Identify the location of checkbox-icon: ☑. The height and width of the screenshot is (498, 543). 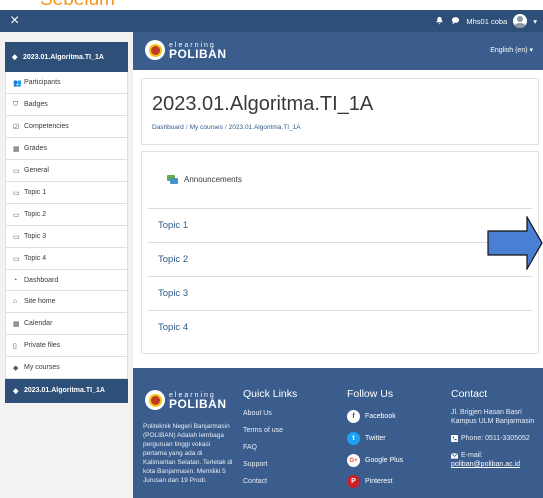
(16, 127).